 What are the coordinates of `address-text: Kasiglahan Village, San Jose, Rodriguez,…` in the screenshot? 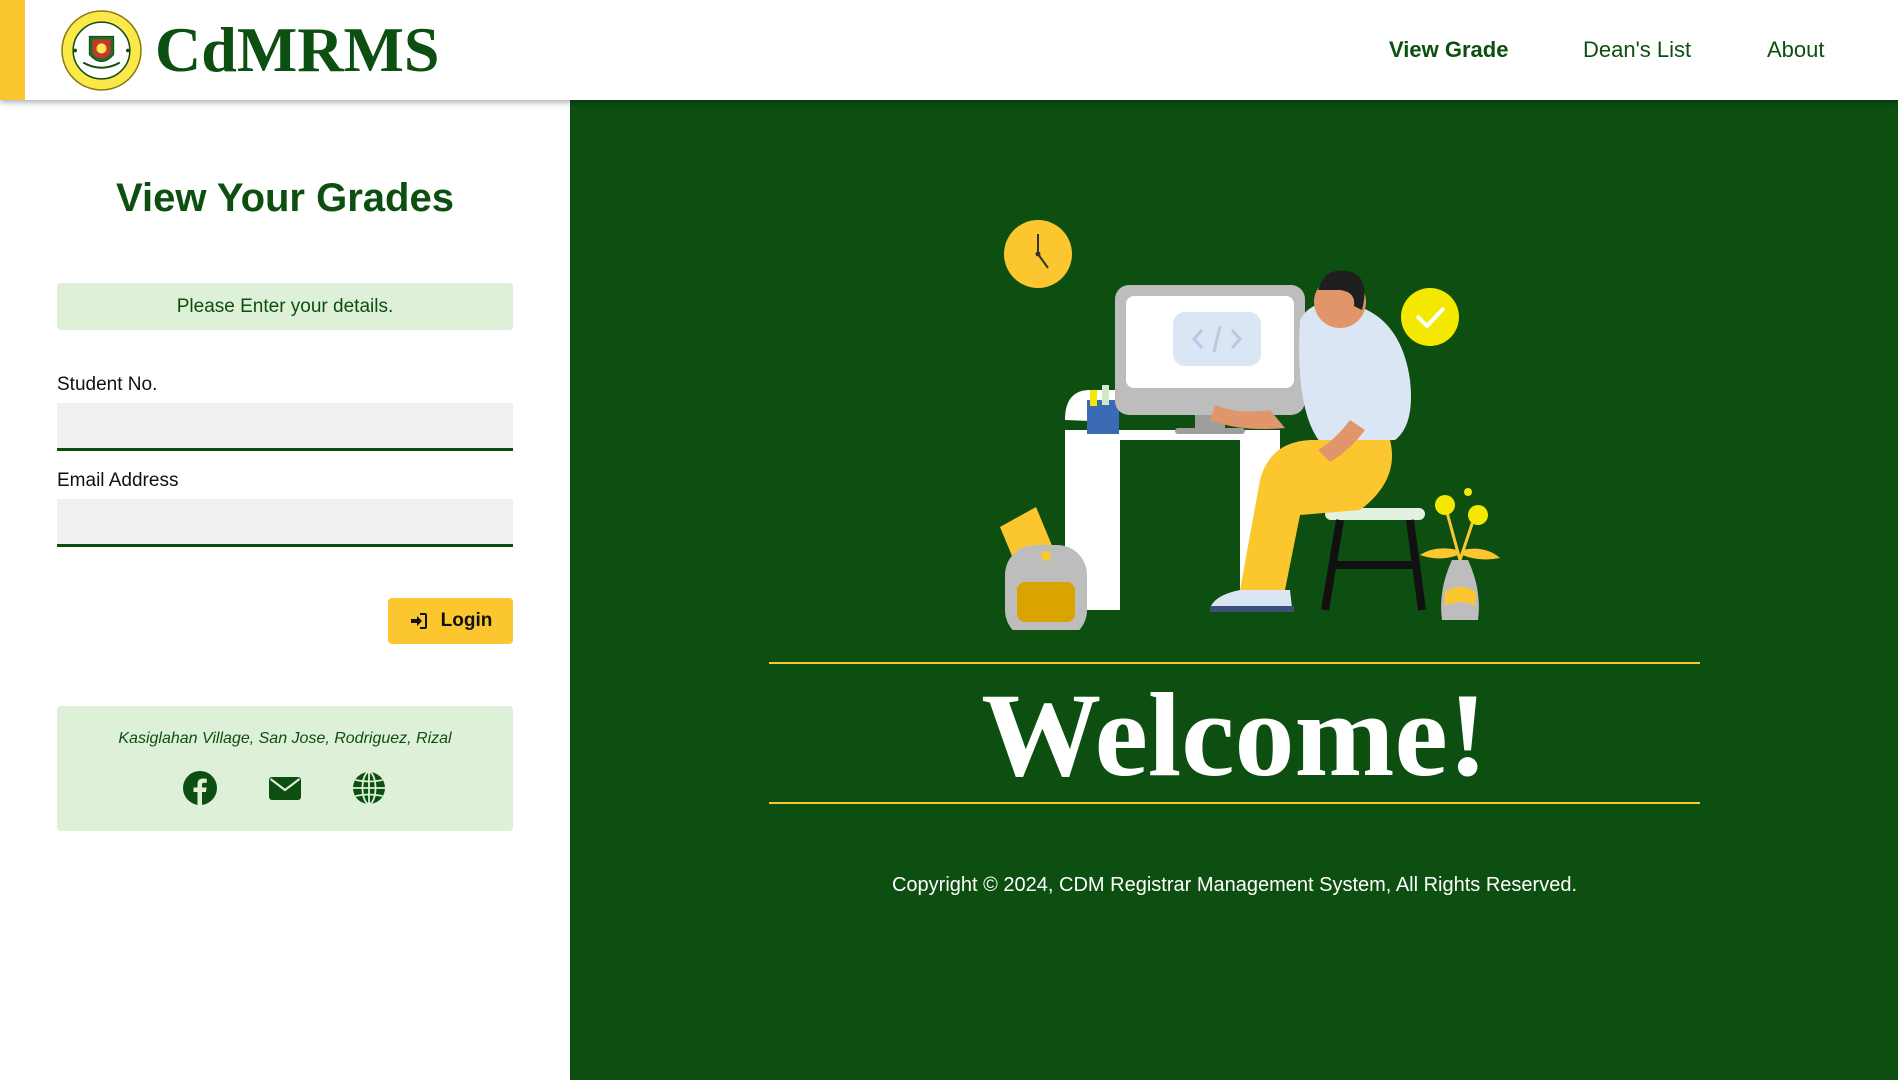 It's located at (285, 738).